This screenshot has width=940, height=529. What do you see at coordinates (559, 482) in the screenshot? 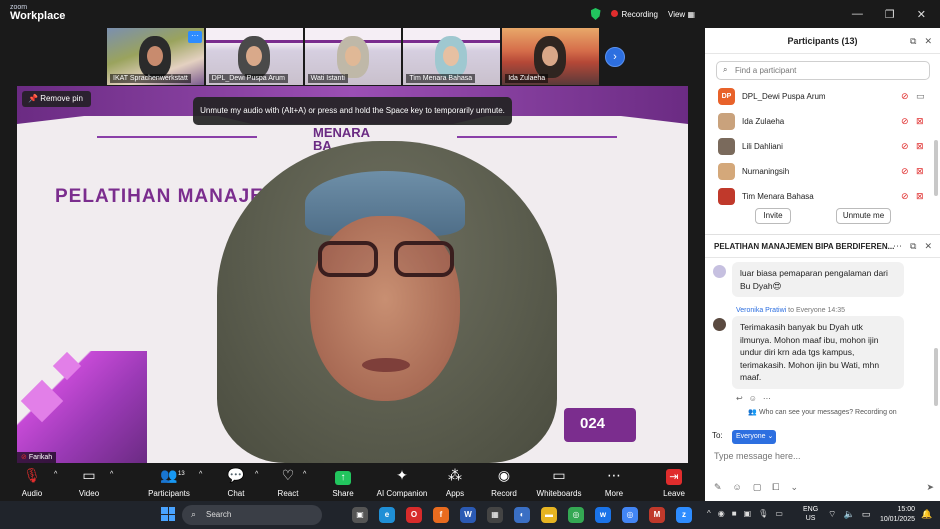
I see `whiteboards-button: ▭ Whiteboards` at bounding box center [559, 482].